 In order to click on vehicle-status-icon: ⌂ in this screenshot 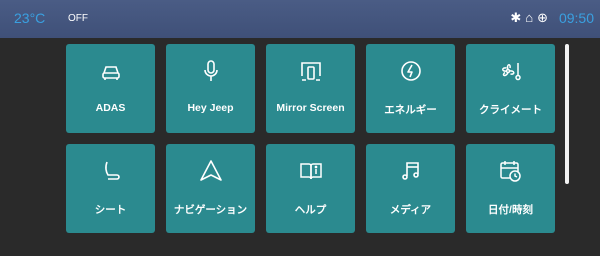, I will do `click(531, 17)`.